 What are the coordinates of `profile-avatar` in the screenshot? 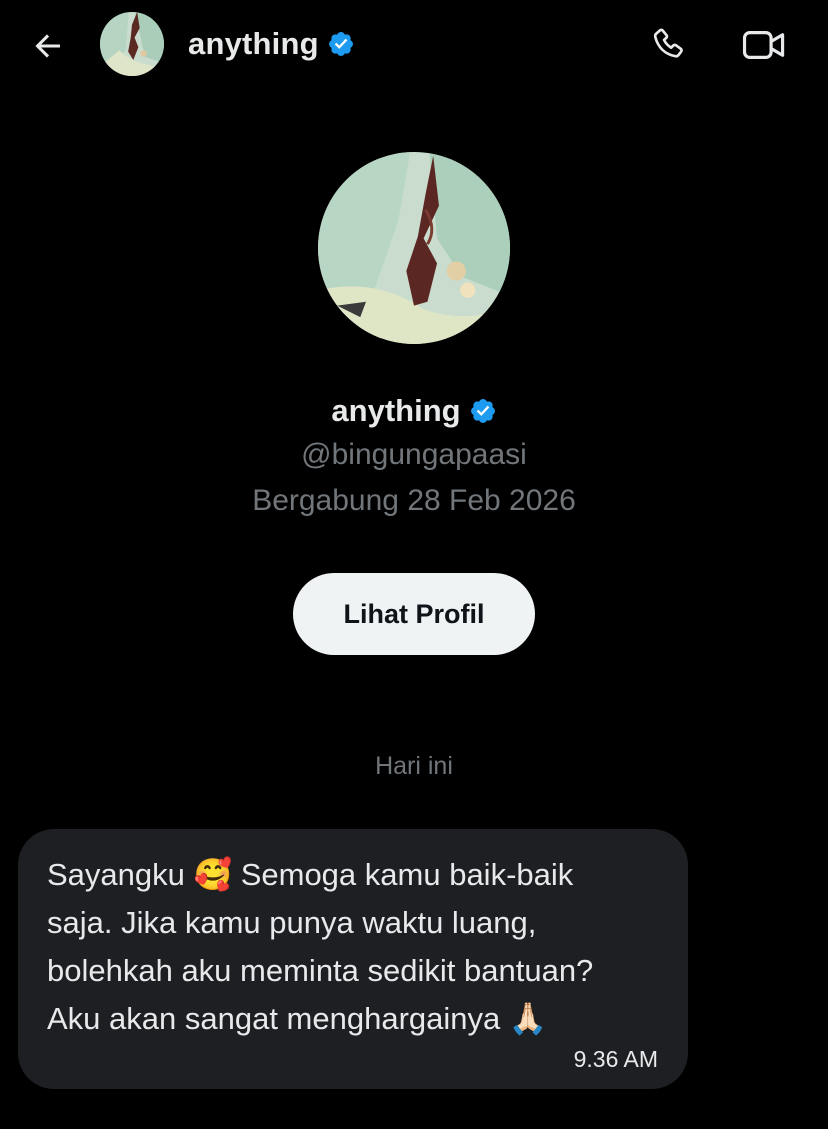 It's located at (414, 248).